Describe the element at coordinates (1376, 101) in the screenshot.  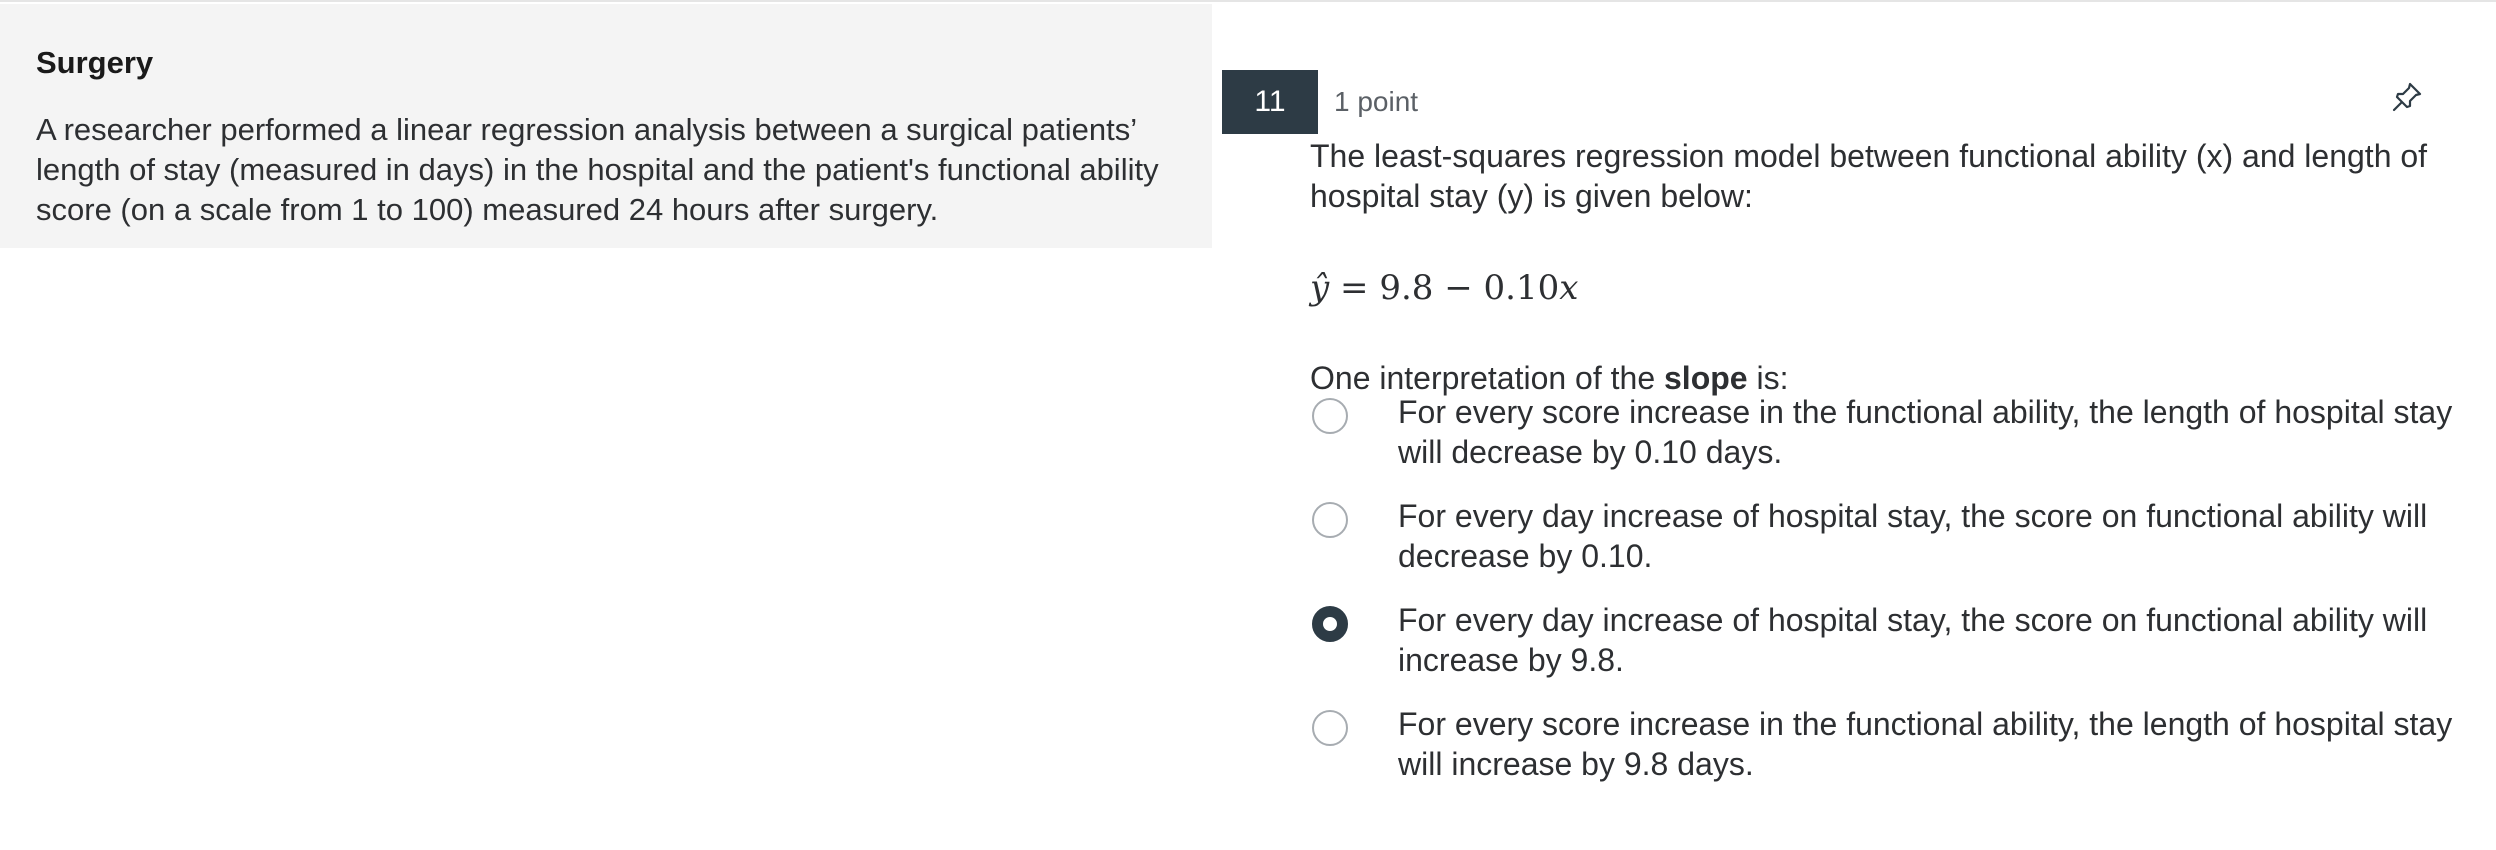
I see `question-points: 1 point` at that location.